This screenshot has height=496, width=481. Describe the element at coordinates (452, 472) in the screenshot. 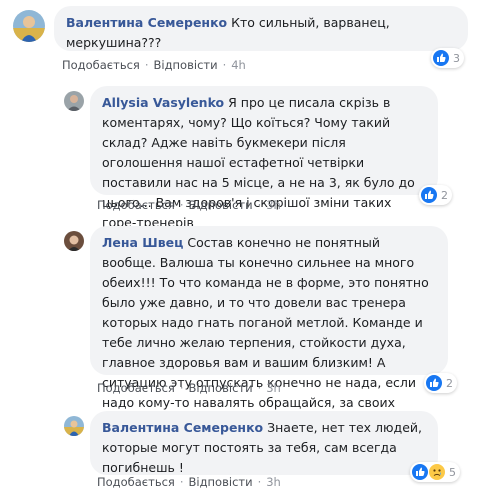

I see `reaction-count: 5` at that location.